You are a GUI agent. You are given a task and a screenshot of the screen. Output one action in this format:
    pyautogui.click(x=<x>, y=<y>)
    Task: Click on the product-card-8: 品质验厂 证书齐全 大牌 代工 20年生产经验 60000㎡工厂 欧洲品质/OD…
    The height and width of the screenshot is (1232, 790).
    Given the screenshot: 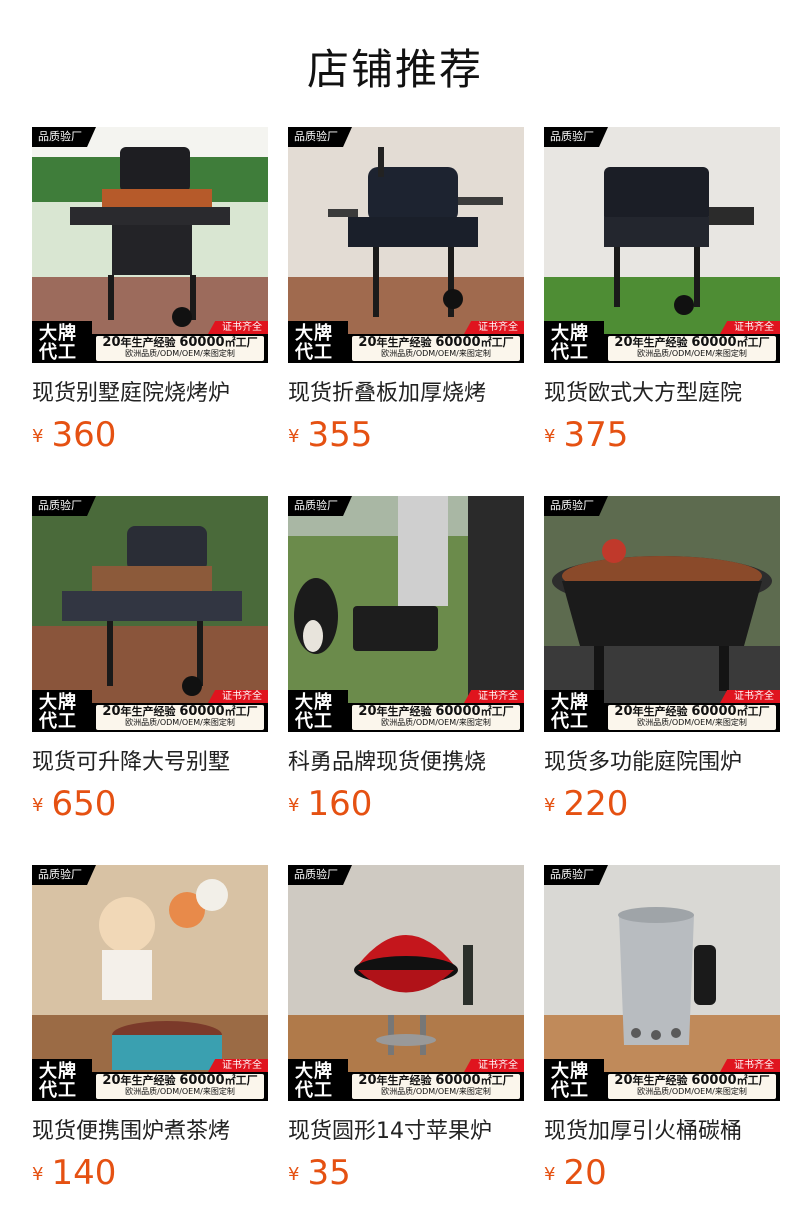 What is the action you would take?
    pyautogui.click(x=406, y=1031)
    